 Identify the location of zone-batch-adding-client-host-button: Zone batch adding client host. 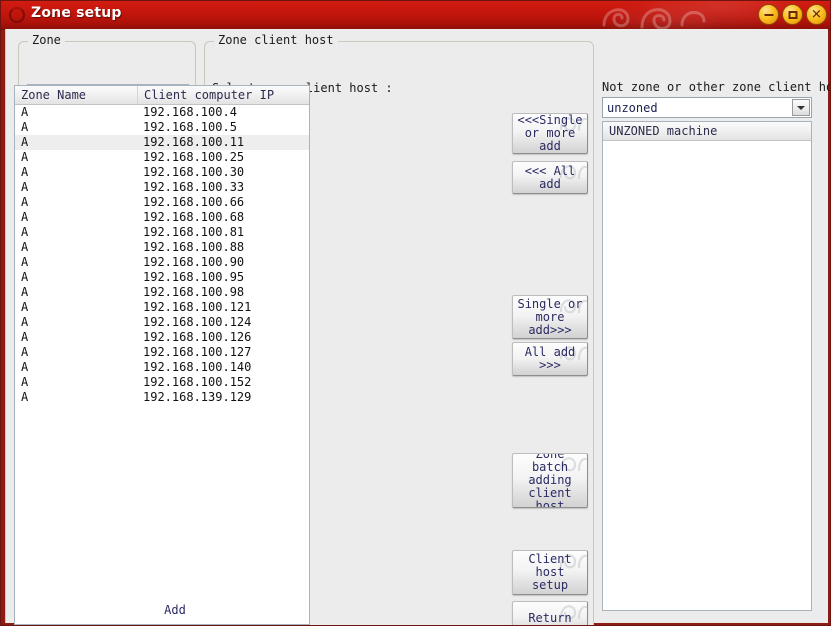
(550, 480).